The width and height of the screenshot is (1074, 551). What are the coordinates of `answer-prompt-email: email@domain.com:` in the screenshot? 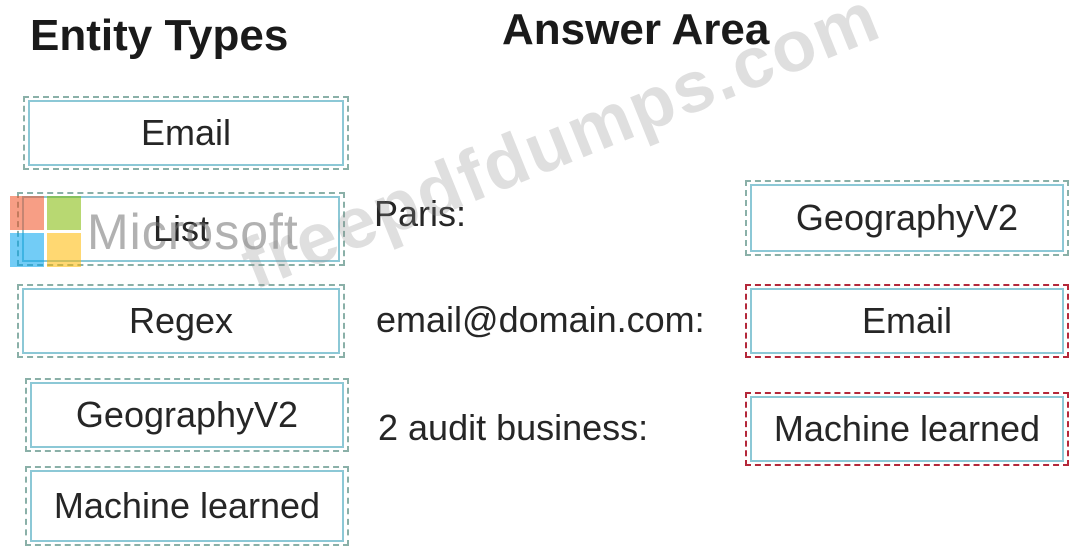 It's located at (540, 319).